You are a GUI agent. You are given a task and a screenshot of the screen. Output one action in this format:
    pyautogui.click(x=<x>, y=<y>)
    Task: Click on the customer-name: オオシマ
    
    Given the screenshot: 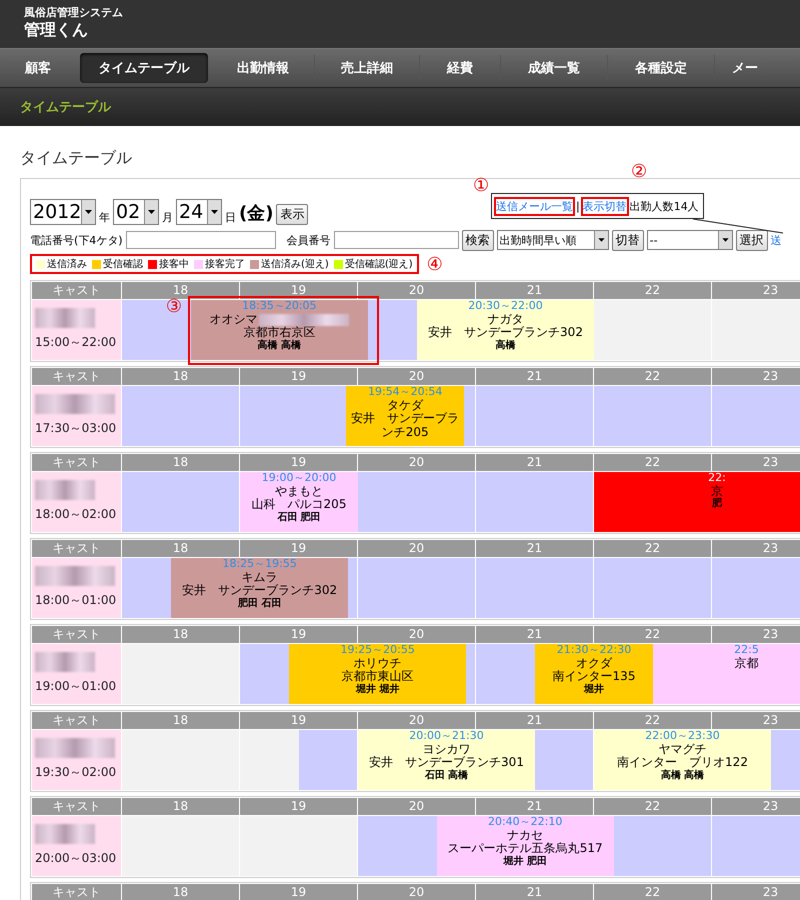 What is the action you would take?
    pyautogui.click(x=233, y=319)
    